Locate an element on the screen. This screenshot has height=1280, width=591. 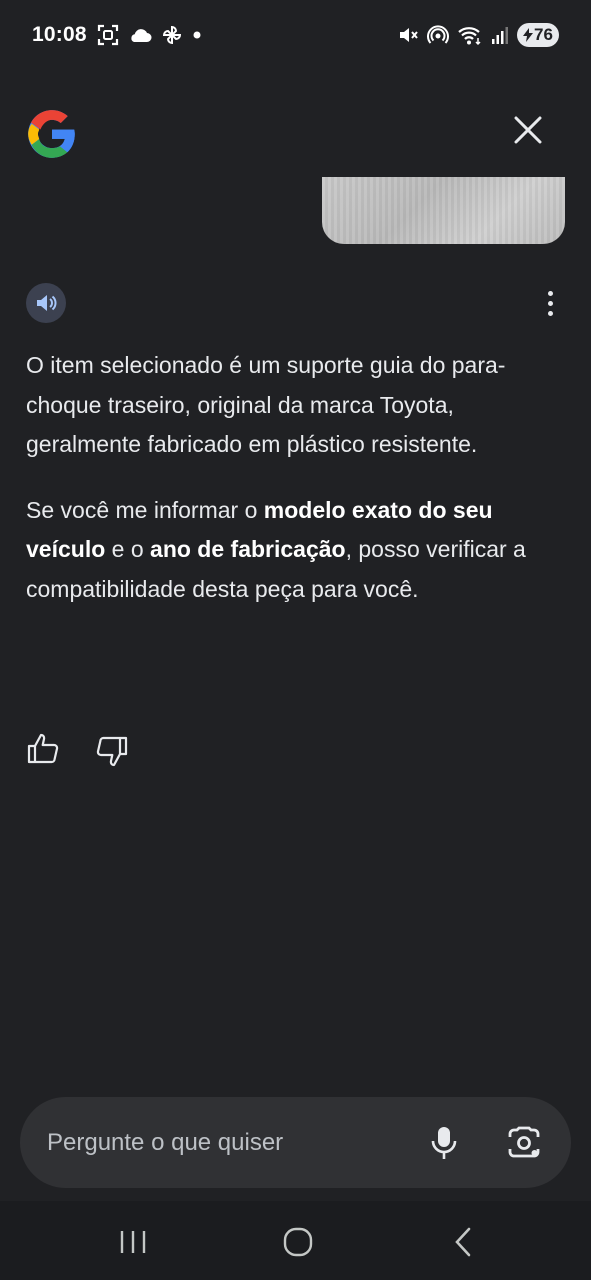
selected-image-thumbnail is located at coordinates (443, 210).